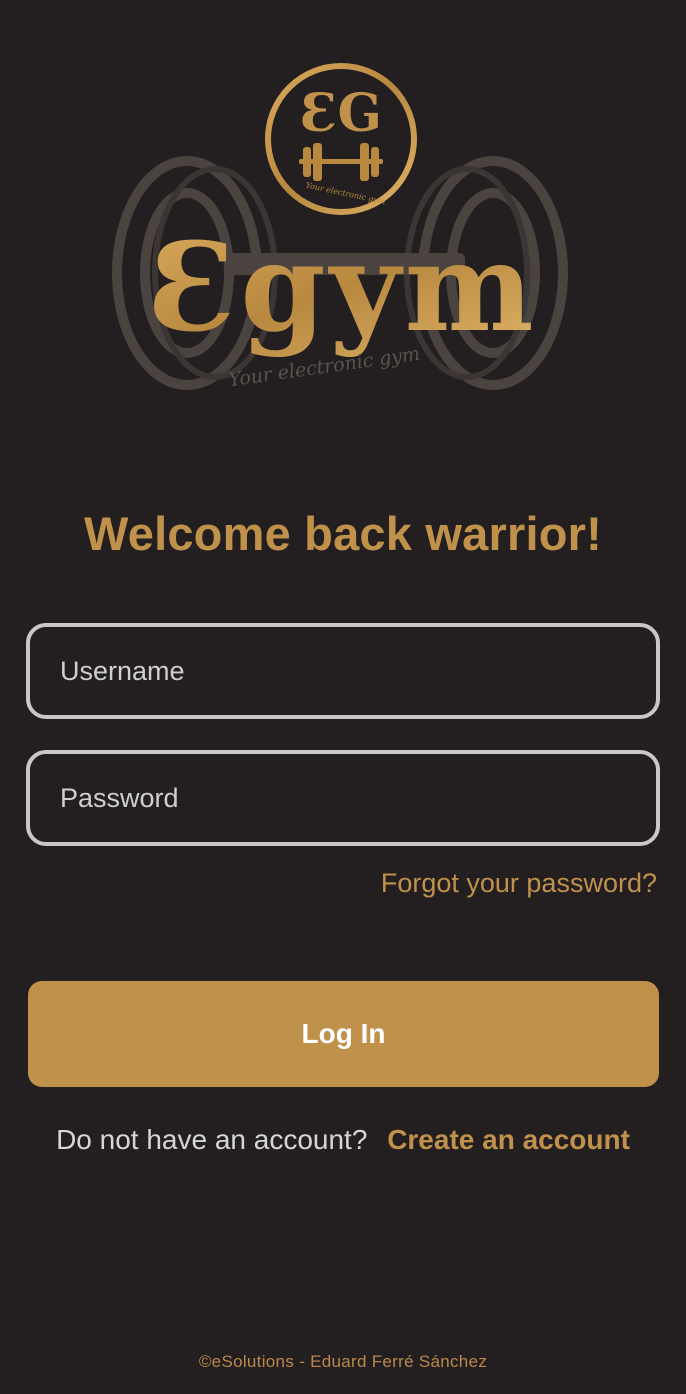 Image resolution: width=686 pixels, height=1394 pixels. I want to click on password-input, so click(357, 798).